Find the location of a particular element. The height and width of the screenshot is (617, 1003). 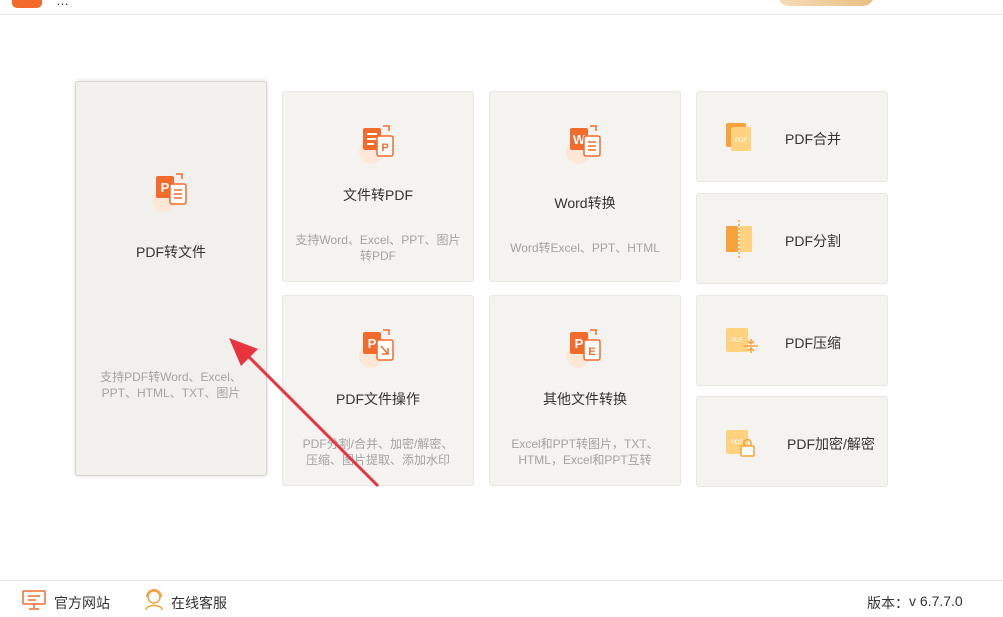

app-logo-icon is located at coordinates (27, 4).